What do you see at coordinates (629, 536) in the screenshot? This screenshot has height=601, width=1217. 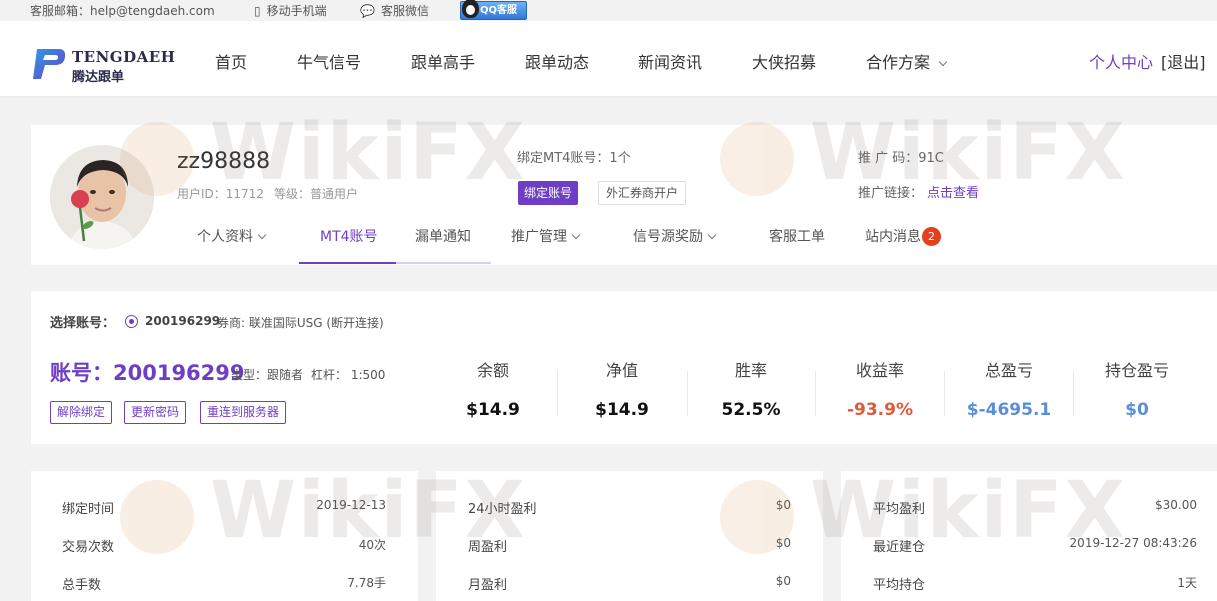 I see `profit-card: 24小时盈利 $0 周盈利 $0 月盈利 $0` at bounding box center [629, 536].